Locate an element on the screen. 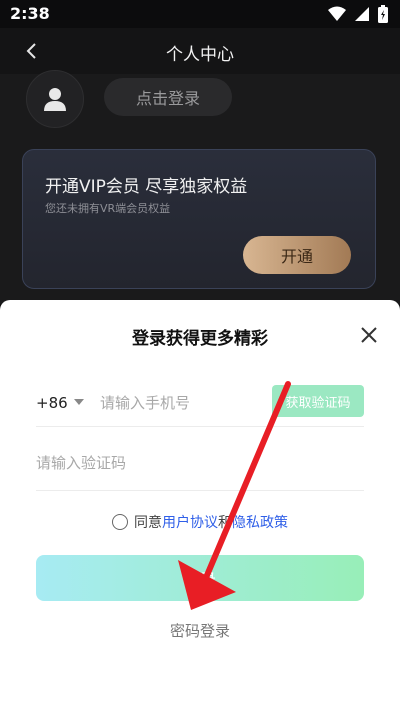  agreement-row: 同意 用户协议 和 隐私政策 is located at coordinates (200, 522).